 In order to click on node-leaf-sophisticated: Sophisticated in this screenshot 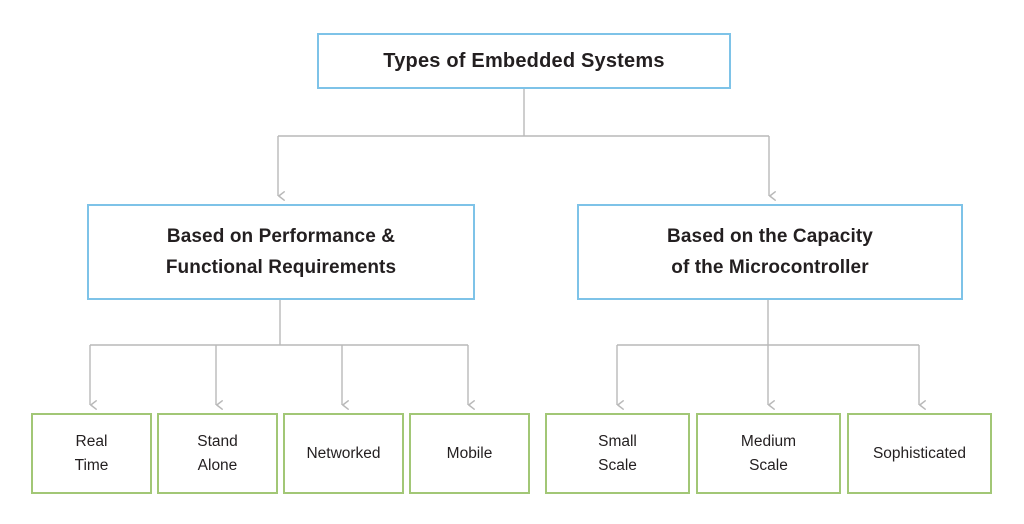, I will do `click(919, 453)`.